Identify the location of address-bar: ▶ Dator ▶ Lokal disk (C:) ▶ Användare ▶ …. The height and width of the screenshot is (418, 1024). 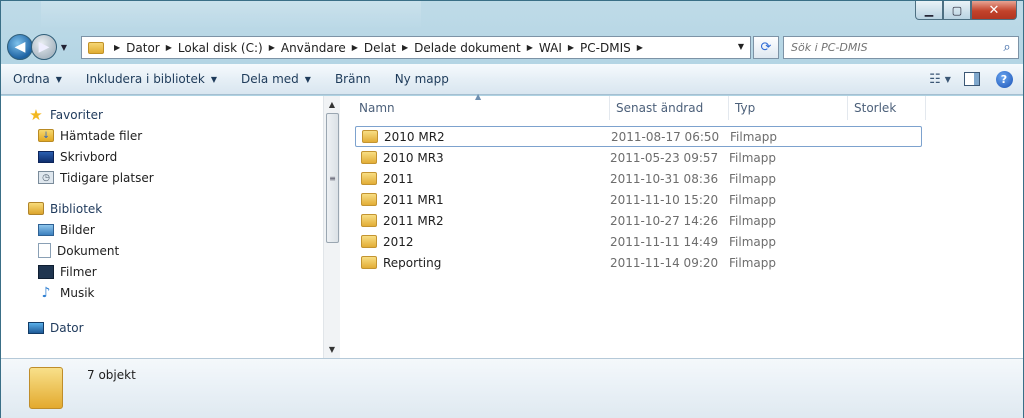
(416, 47).